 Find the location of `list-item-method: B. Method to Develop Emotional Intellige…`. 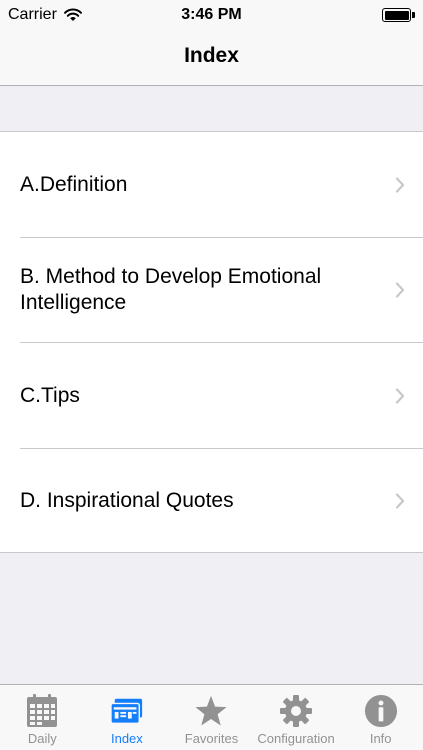

list-item-method: B. Method to Develop Emotional Intellige… is located at coordinates (211, 291).